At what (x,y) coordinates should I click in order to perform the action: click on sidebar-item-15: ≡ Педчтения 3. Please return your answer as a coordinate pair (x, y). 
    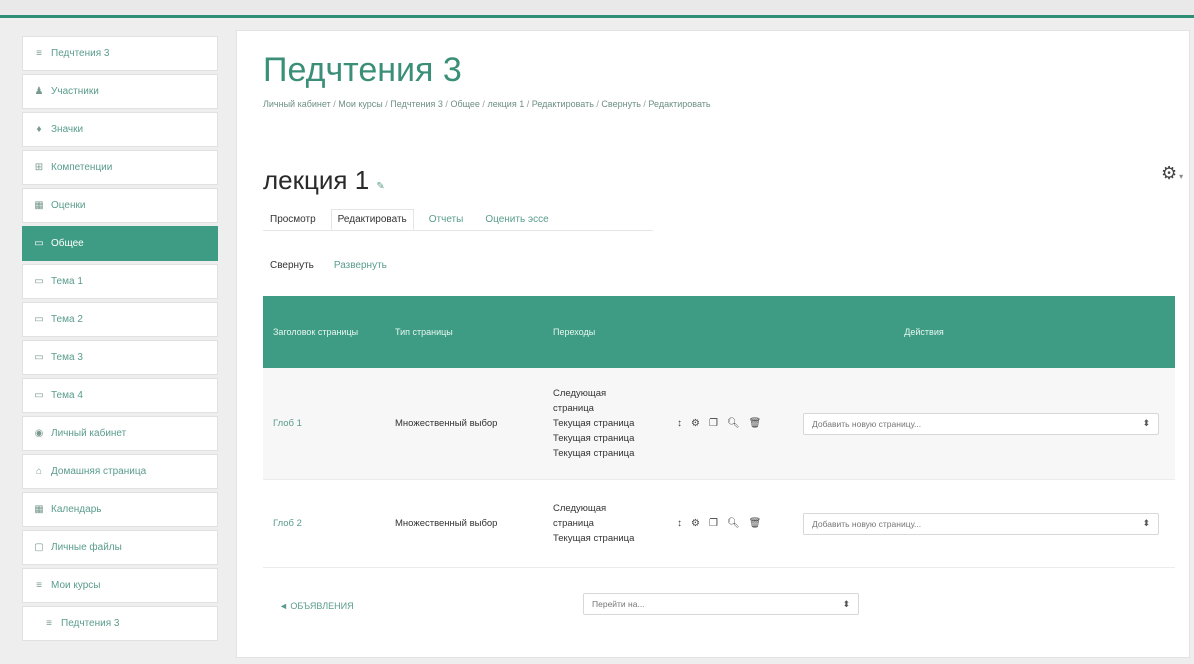
    Looking at the image, I should click on (120, 623).